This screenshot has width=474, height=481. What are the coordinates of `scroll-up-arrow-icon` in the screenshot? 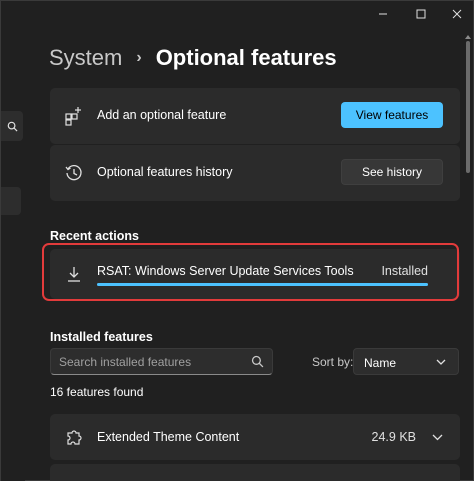 It's located at (468, 37).